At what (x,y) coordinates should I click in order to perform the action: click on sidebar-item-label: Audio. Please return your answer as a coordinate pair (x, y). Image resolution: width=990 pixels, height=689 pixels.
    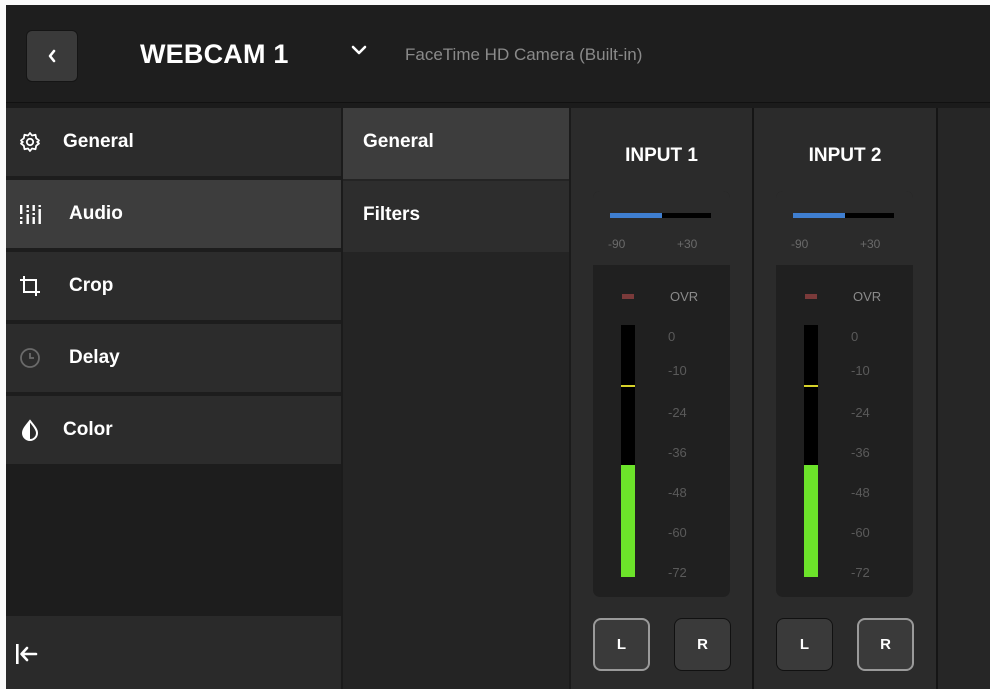
    Looking at the image, I should click on (96, 213).